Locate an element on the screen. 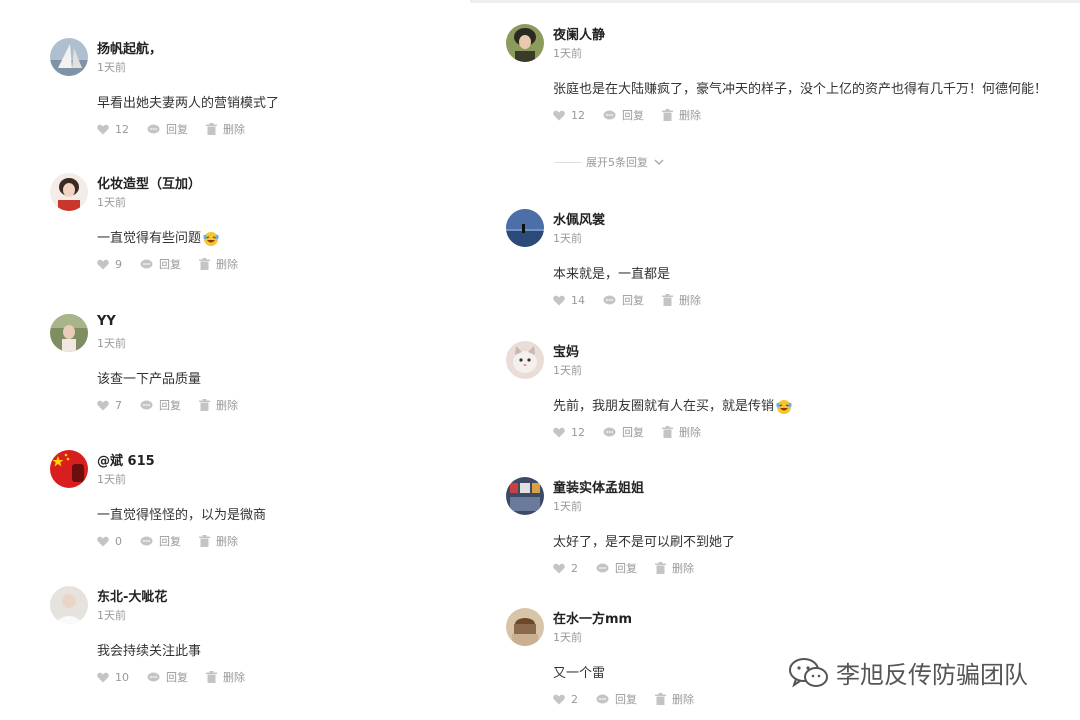 The image size is (1080, 720). watermark: 李旭反传防骗团队 is located at coordinates (908, 672).